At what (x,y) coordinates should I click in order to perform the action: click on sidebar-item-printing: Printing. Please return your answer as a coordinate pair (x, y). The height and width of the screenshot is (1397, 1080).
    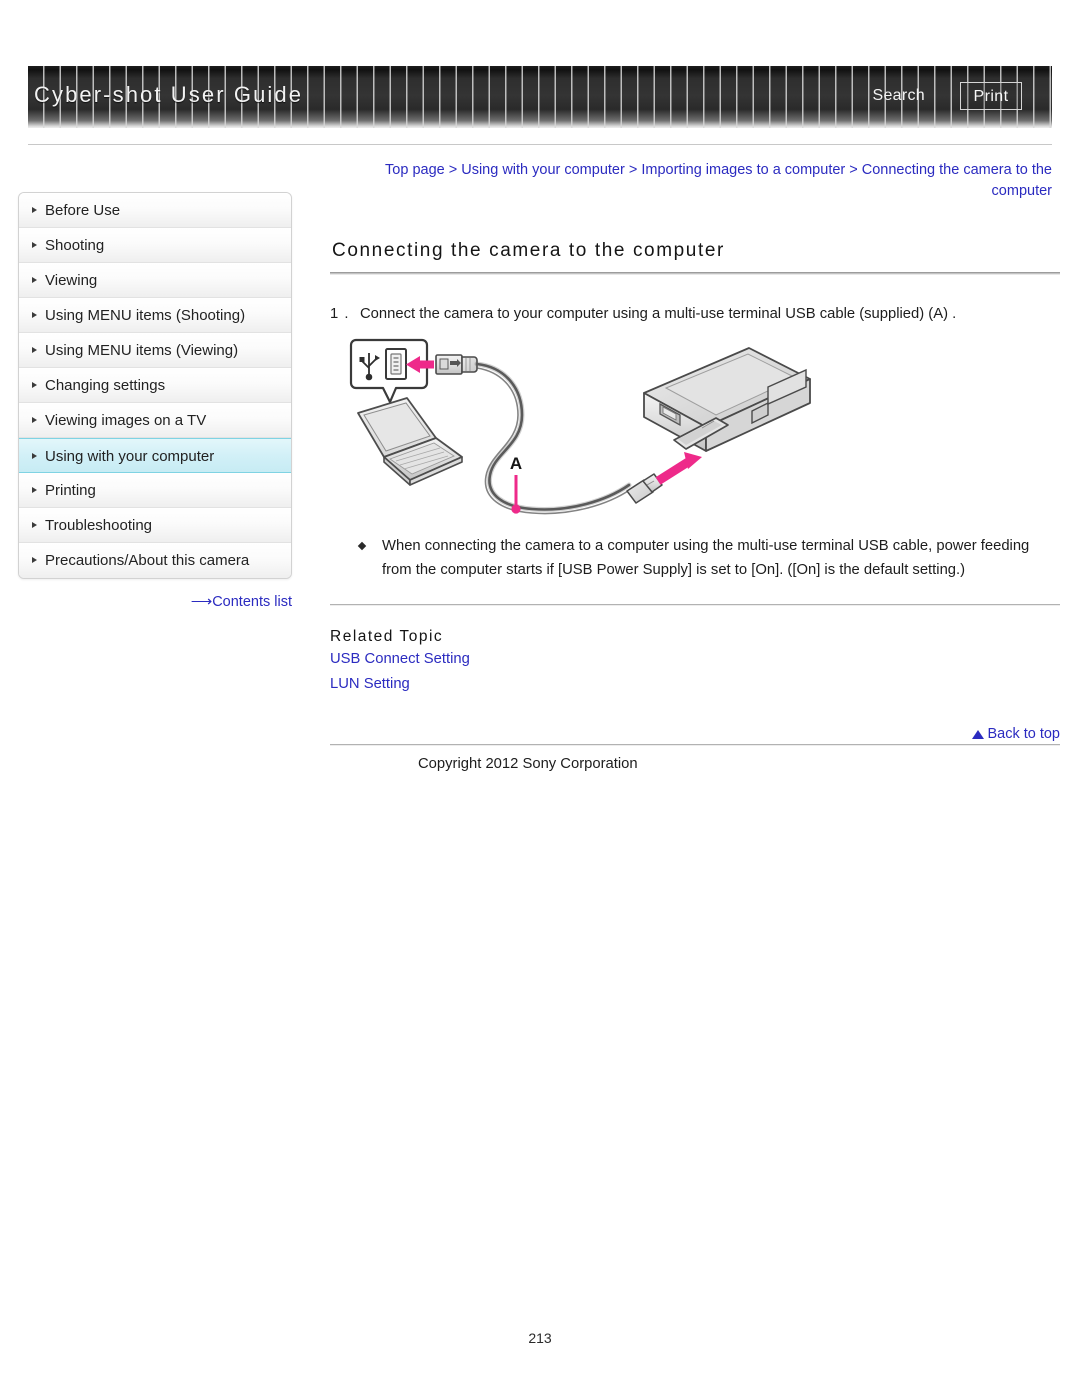
    Looking at the image, I should click on (155, 490).